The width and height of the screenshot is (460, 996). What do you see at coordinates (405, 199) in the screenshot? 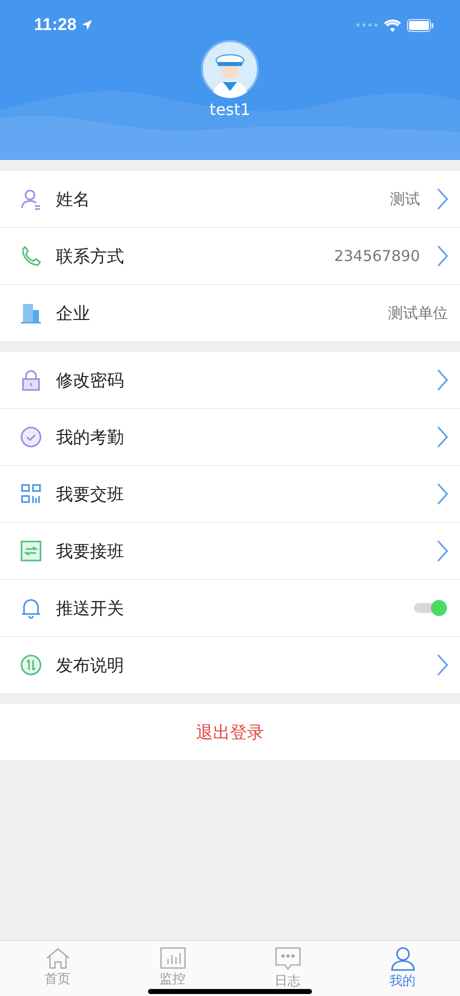
I see `row-value: 测试` at bounding box center [405, 199].